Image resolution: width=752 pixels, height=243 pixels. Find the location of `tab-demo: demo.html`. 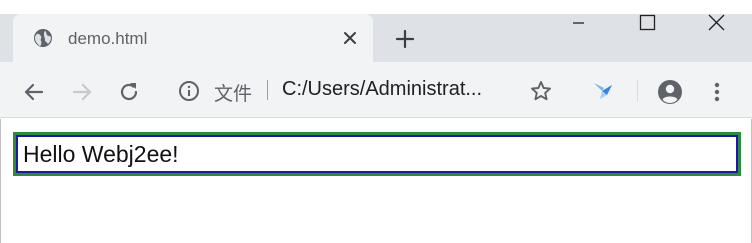

tab-demo: demo.html is located at coordinates (193, 38).